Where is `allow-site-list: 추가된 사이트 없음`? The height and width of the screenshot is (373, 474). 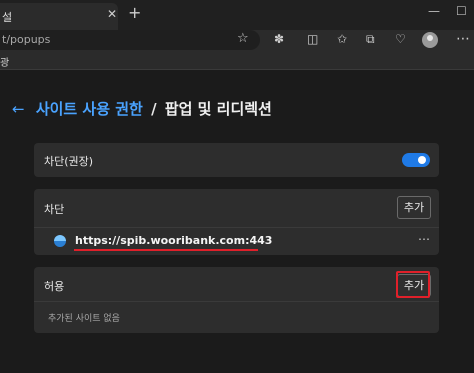
allow-site-list: 추가된 사이트 없음 is located at coordinates (236, 317).